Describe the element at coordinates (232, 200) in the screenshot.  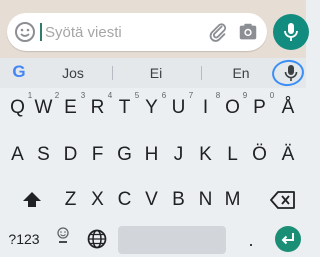
I see `key-m: M` at that location.